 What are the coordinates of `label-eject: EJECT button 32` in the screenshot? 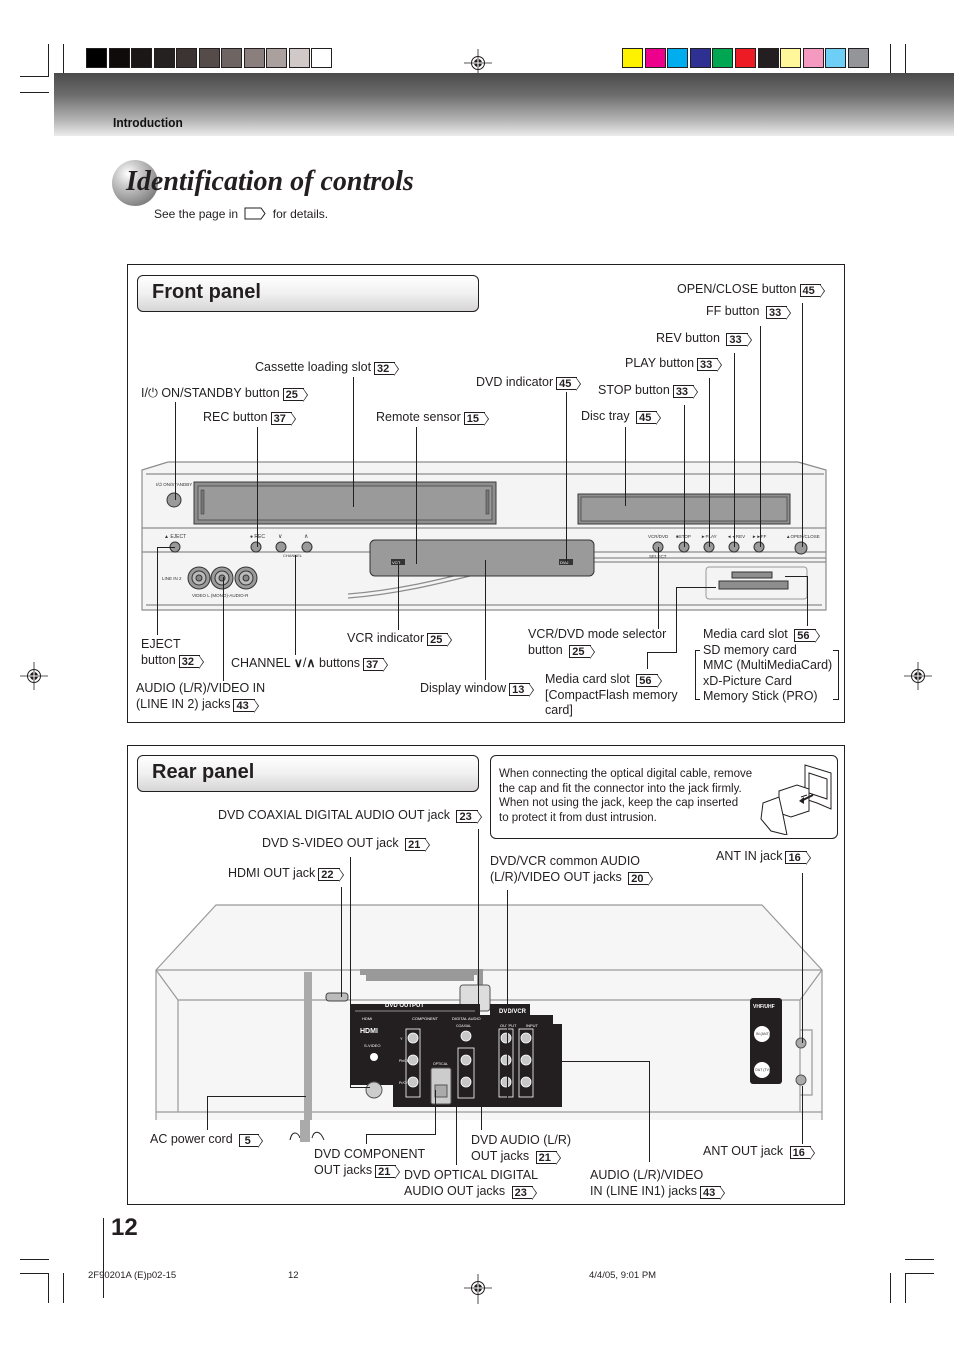 It's located at (173, 653).